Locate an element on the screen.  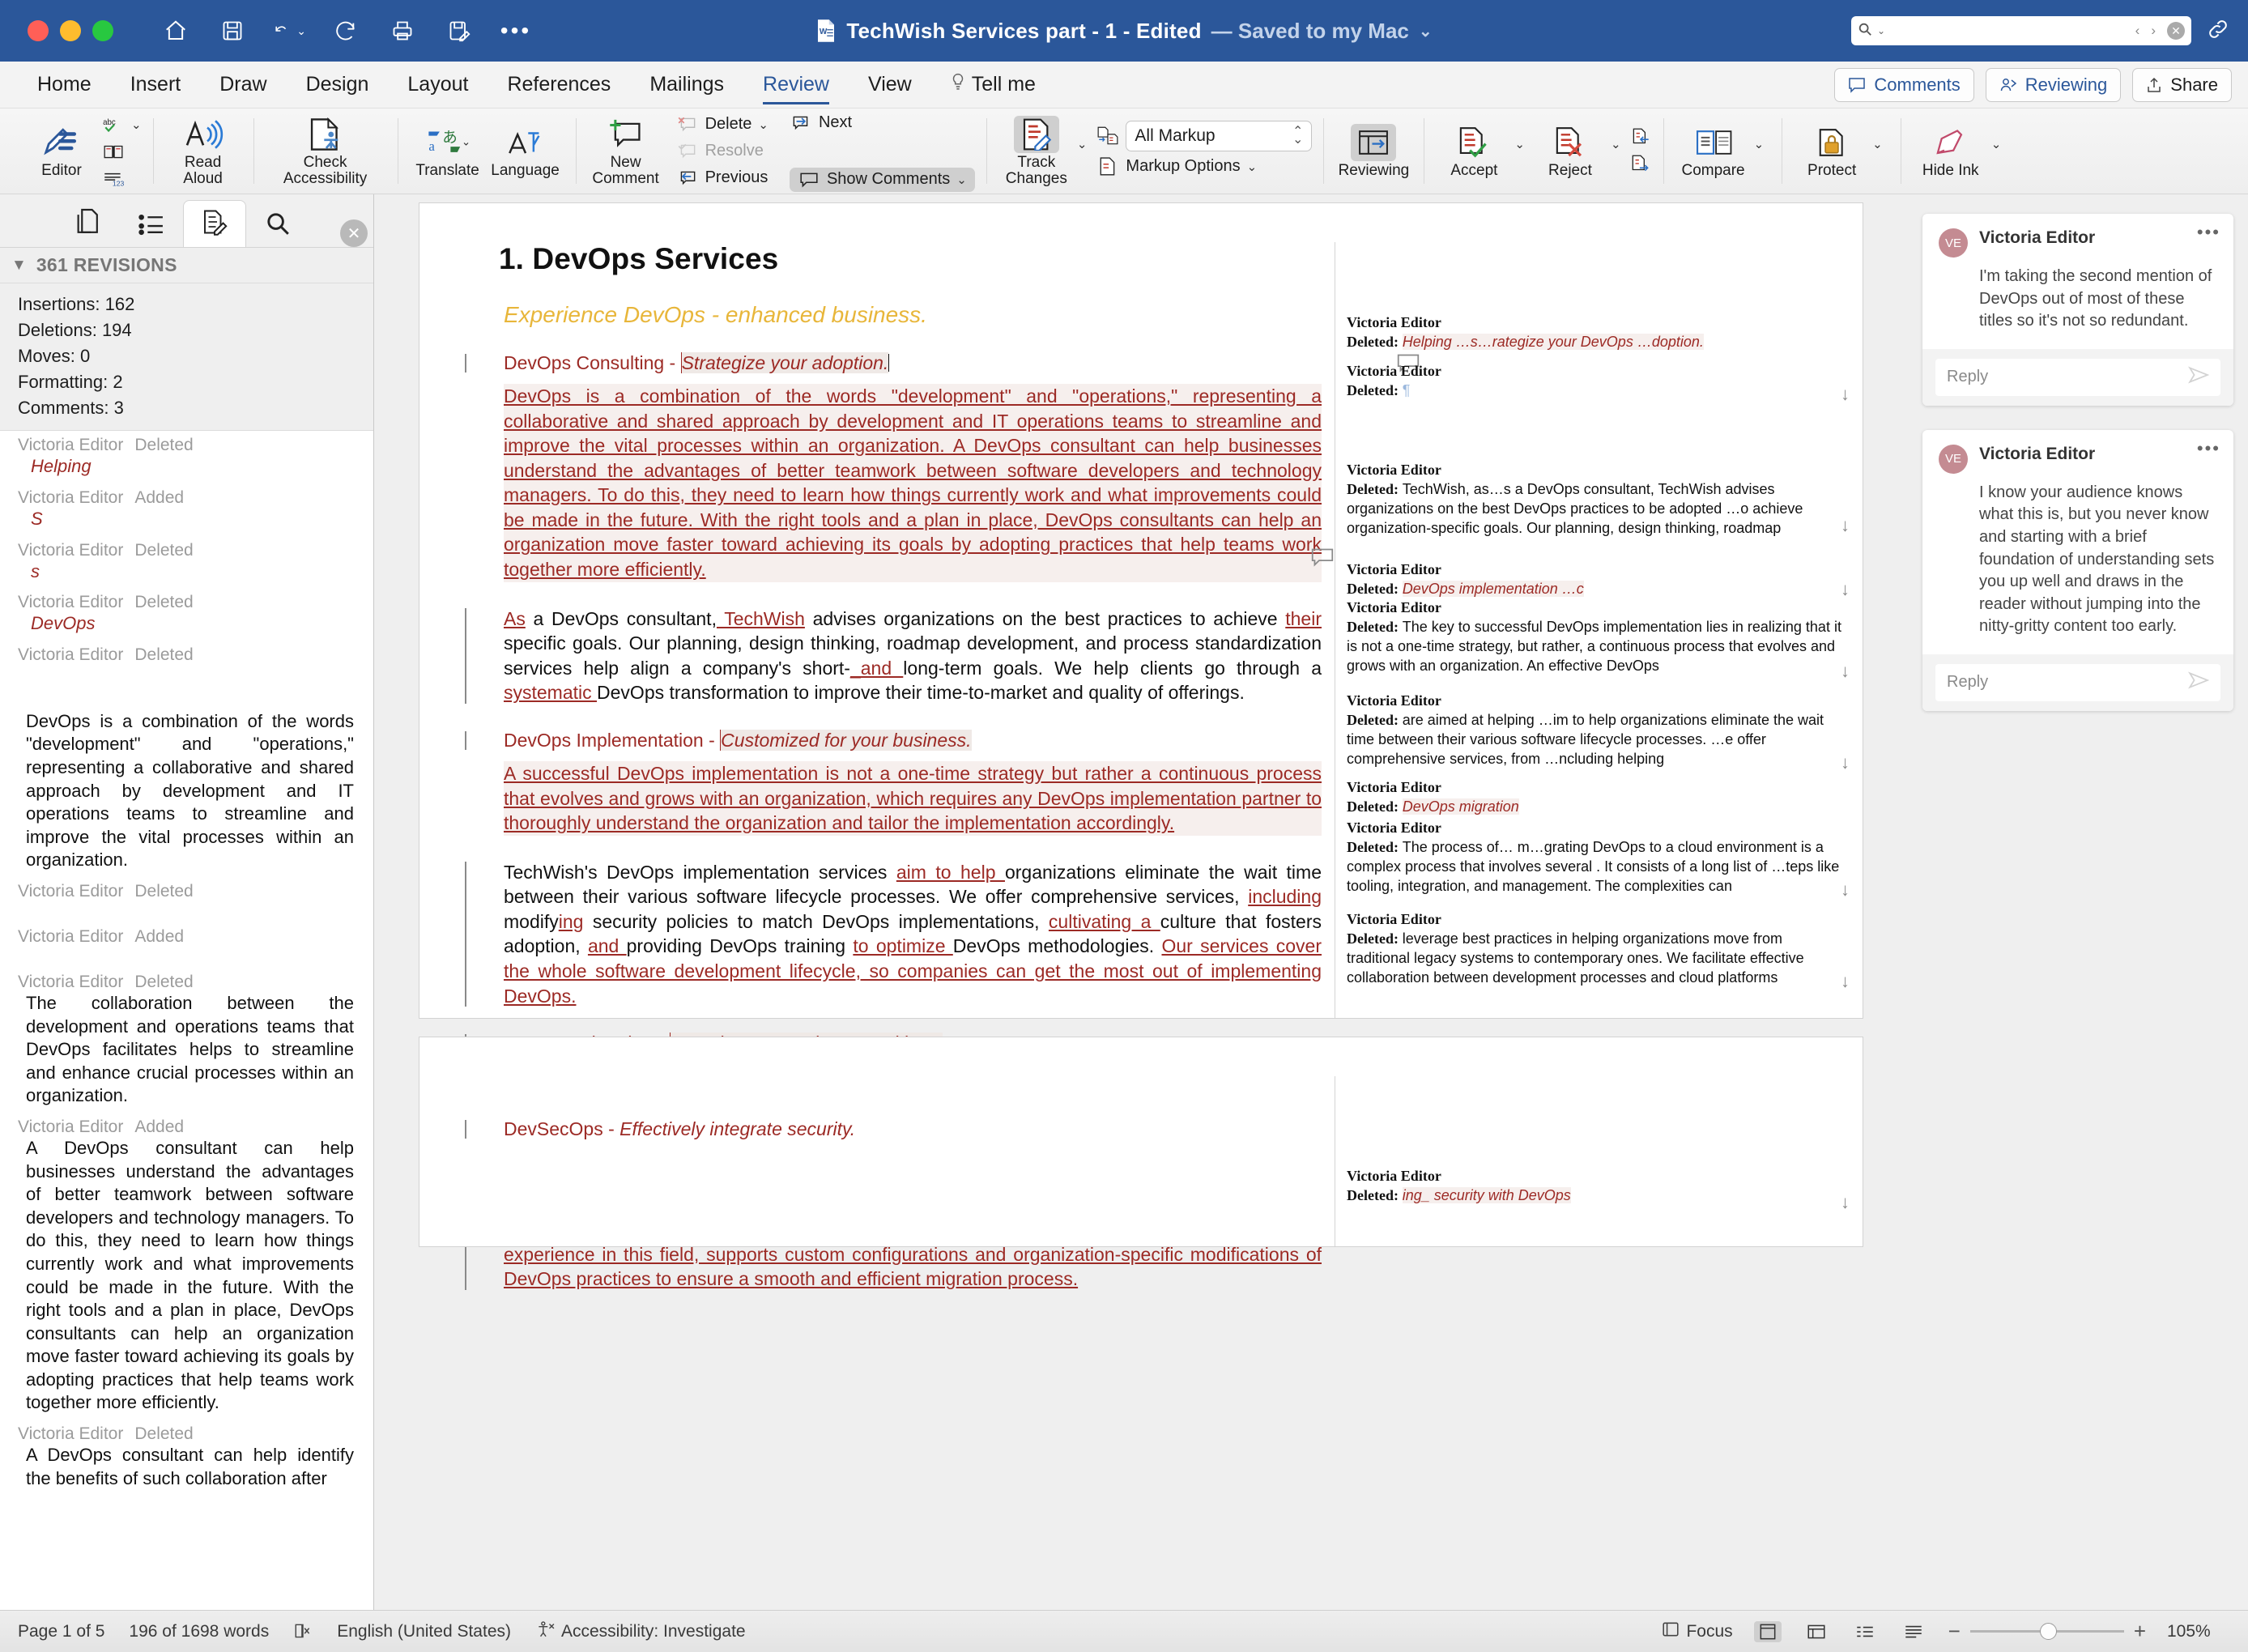
previous-change-button is located at coordinates (1640, 138).